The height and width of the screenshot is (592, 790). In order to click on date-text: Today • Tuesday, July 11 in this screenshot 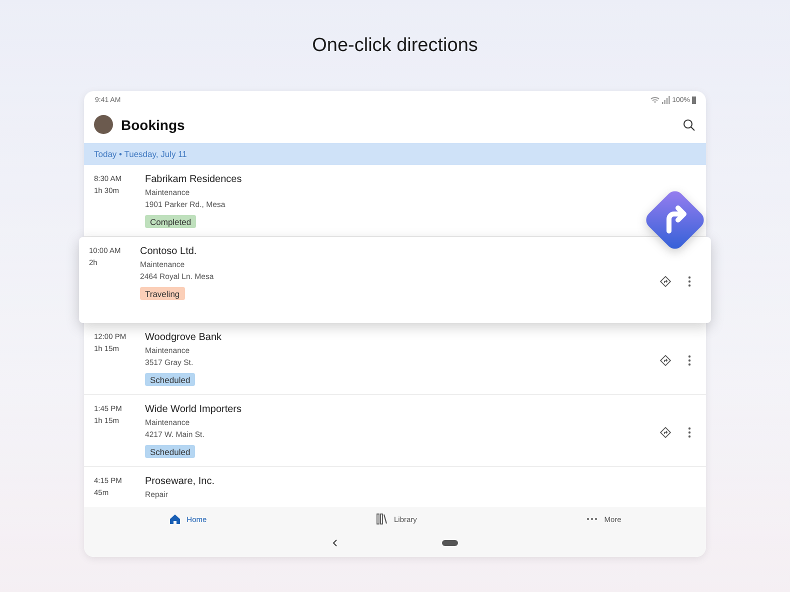, I will do `click(140, 154)`.